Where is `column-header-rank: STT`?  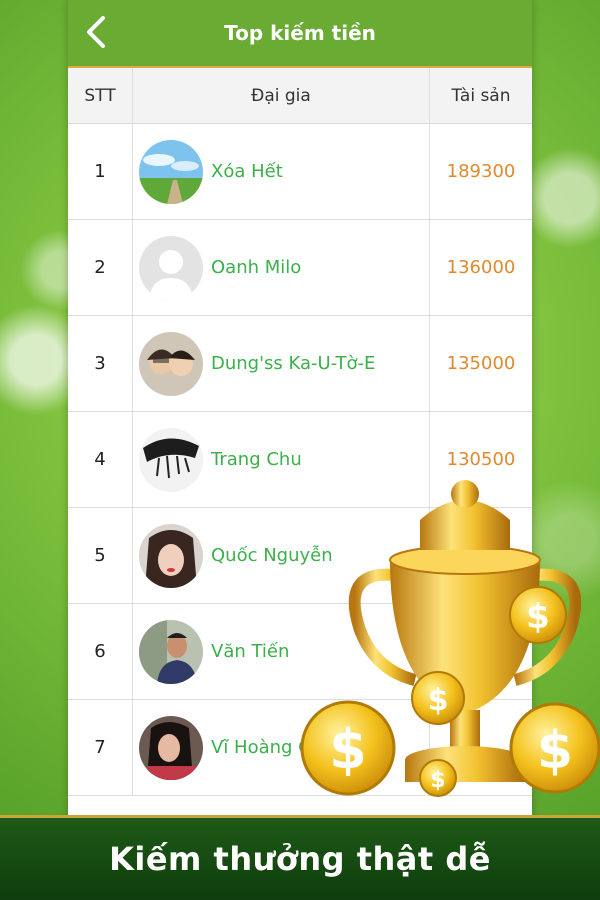 column-header-rank: STT is located at coordinates (100, 95).